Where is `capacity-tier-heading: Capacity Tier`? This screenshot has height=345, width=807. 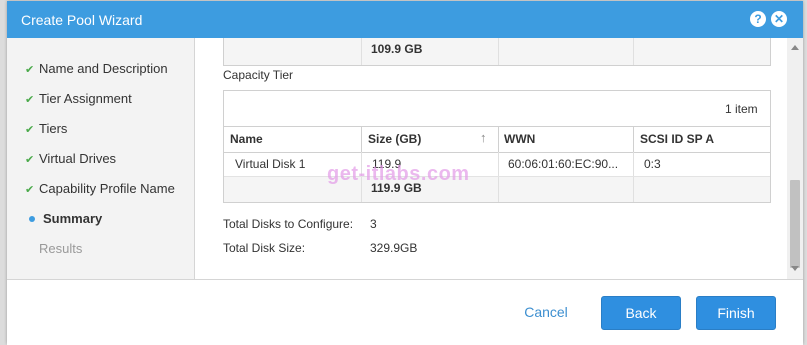 capacity-tier-heading: Capacity Tier is located at coordinates (258, 75).